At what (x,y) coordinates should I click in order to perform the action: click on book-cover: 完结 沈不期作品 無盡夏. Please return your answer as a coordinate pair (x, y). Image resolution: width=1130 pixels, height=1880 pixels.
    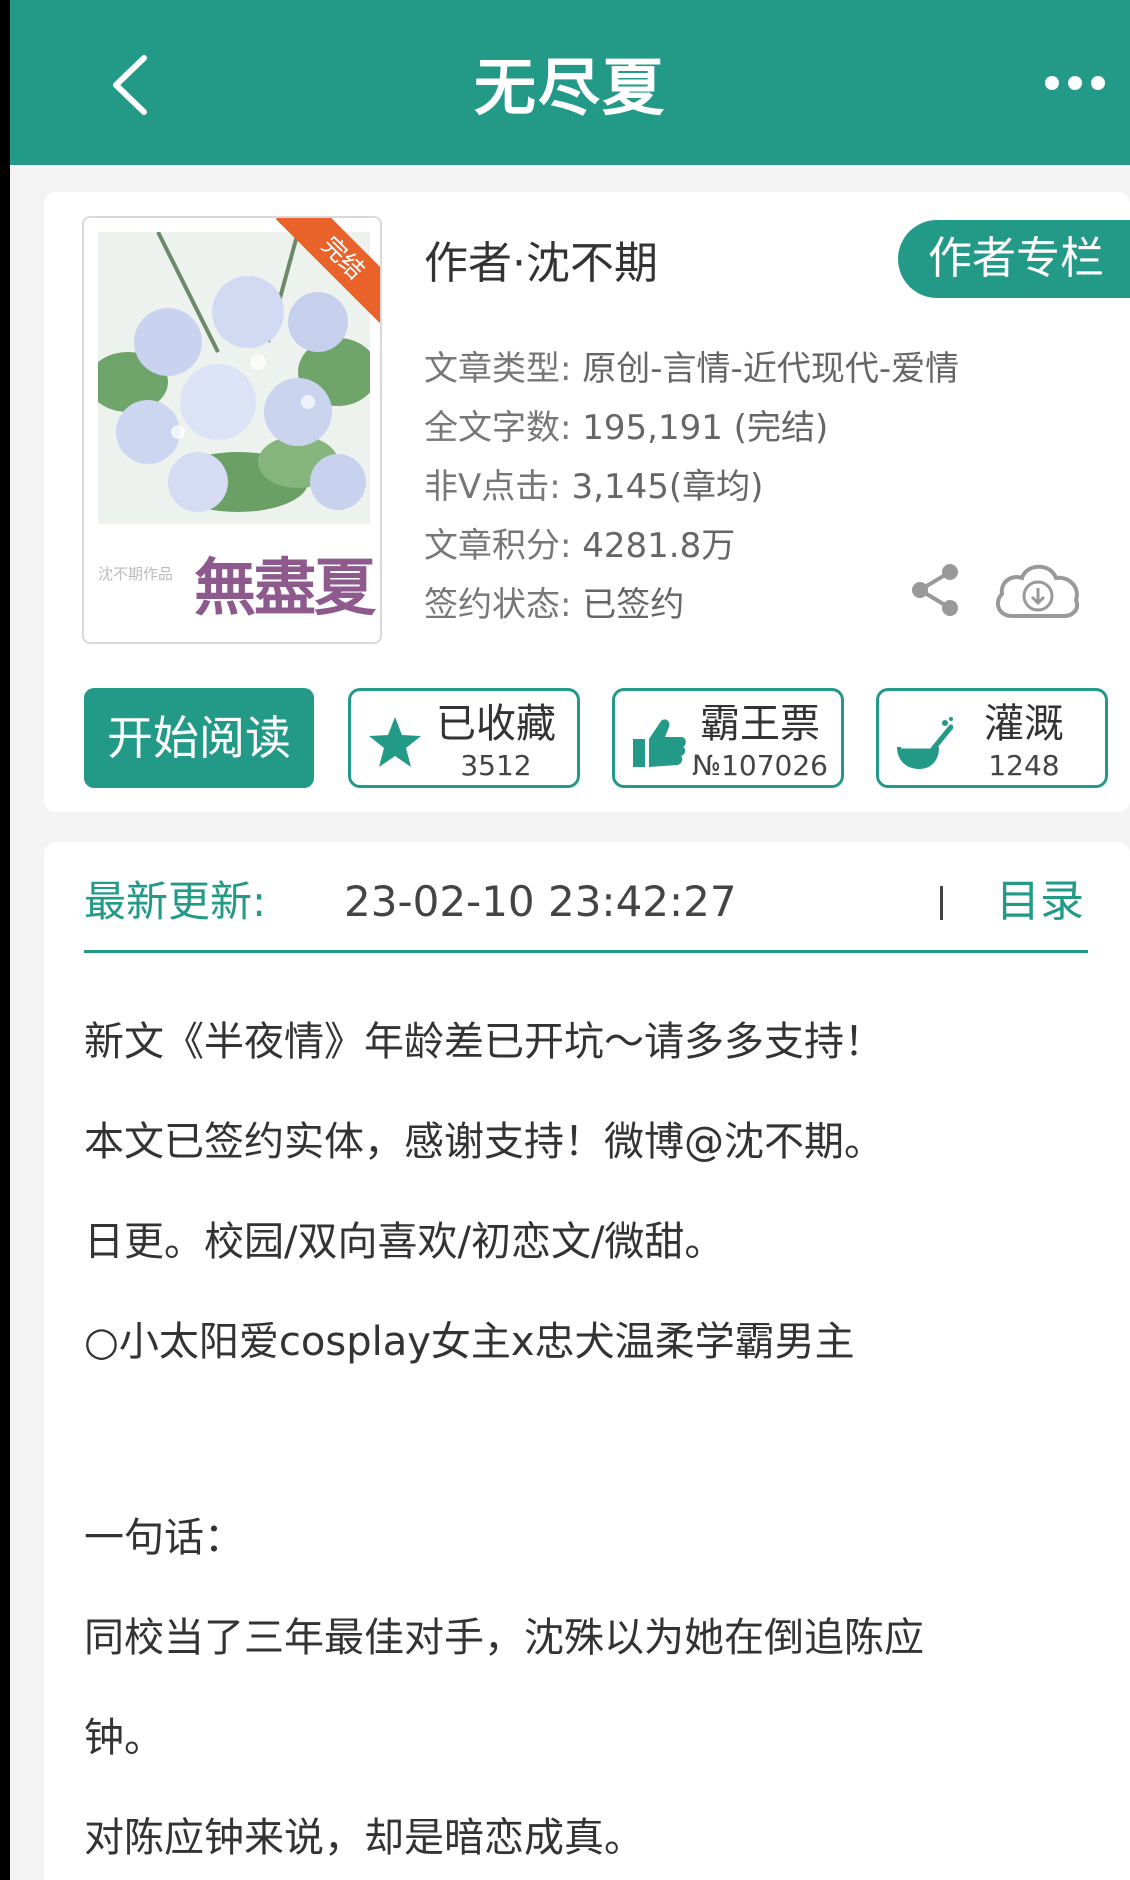
    Looking at the image, I should click on (232, 430).